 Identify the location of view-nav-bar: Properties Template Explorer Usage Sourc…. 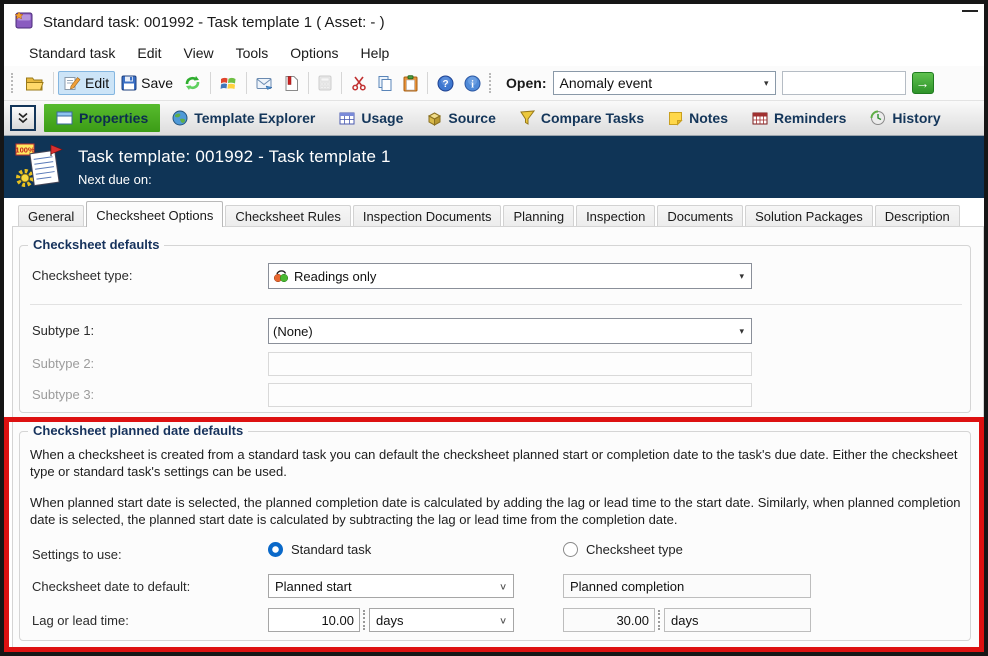
(494, 118).